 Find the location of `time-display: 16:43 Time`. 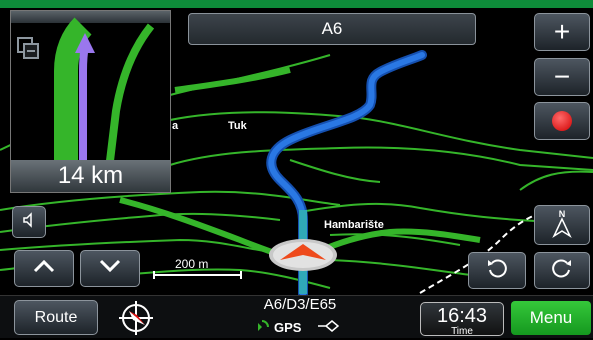

time-display: 16:43 Time is located at coordinates (462, 319).